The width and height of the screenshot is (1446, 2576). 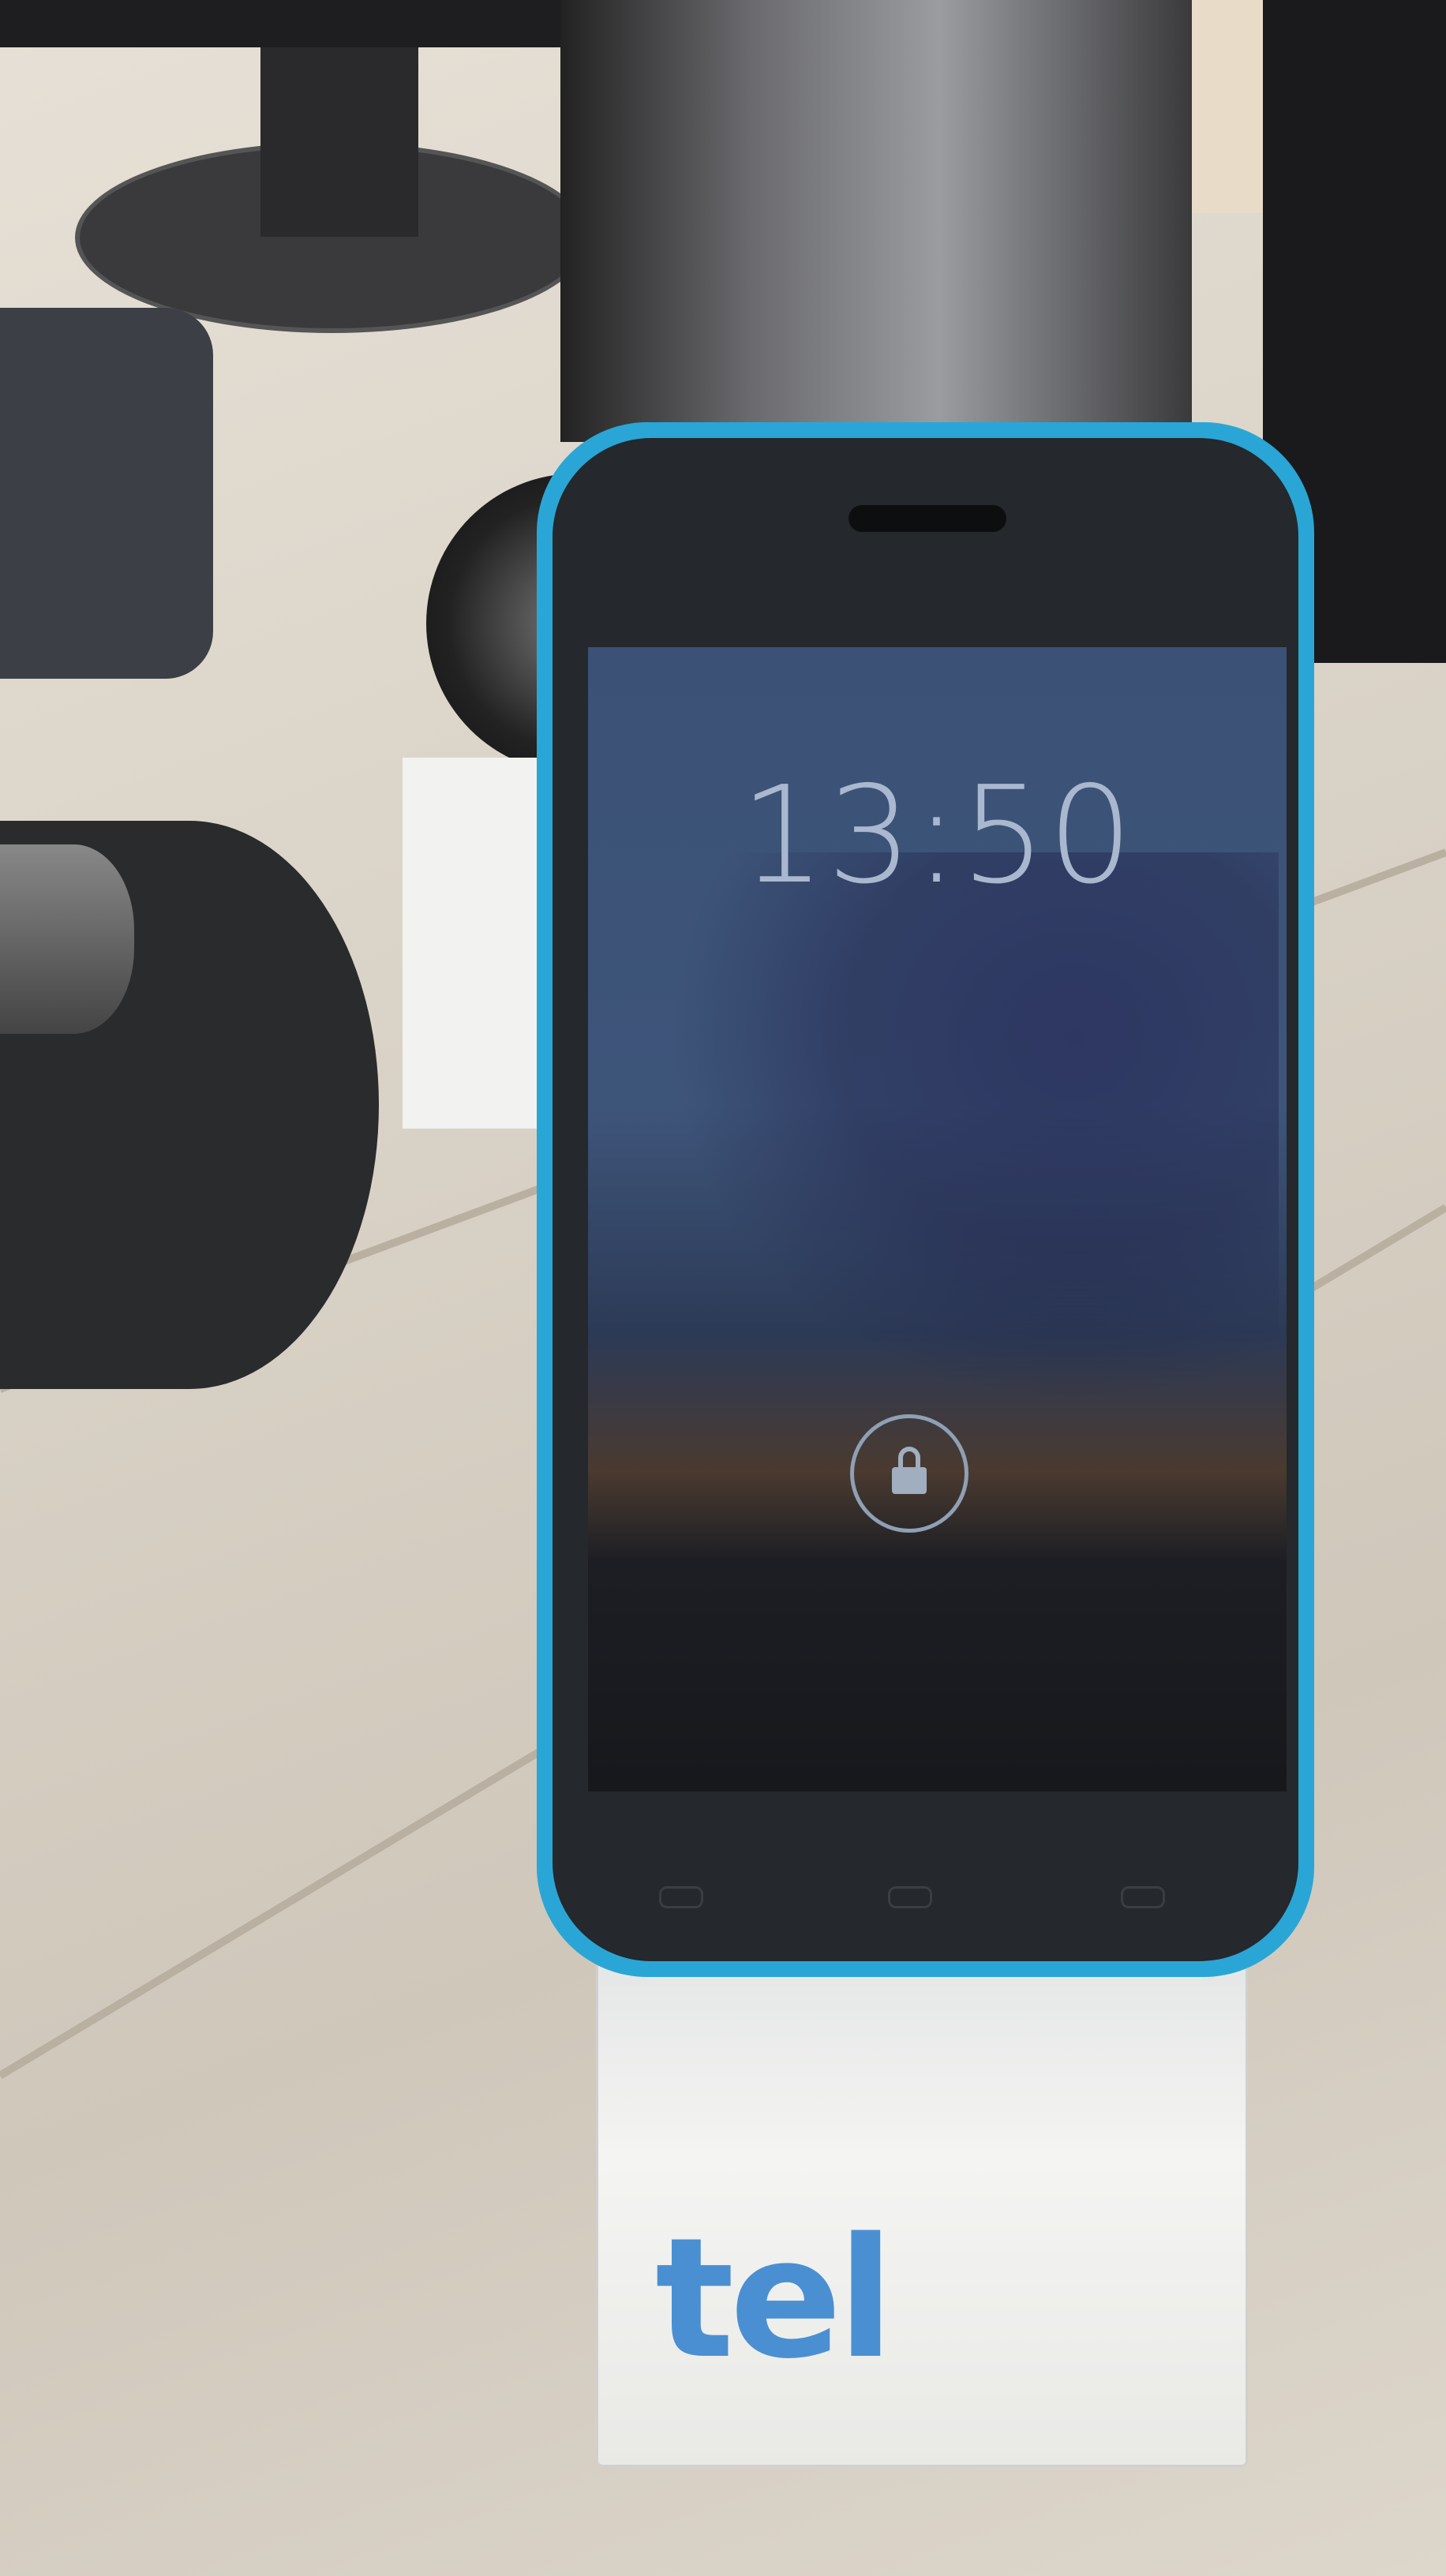 What do you see at coordinates (67, 939) in the screenshot?
I see `mouse` at bounding box center [67, 939].